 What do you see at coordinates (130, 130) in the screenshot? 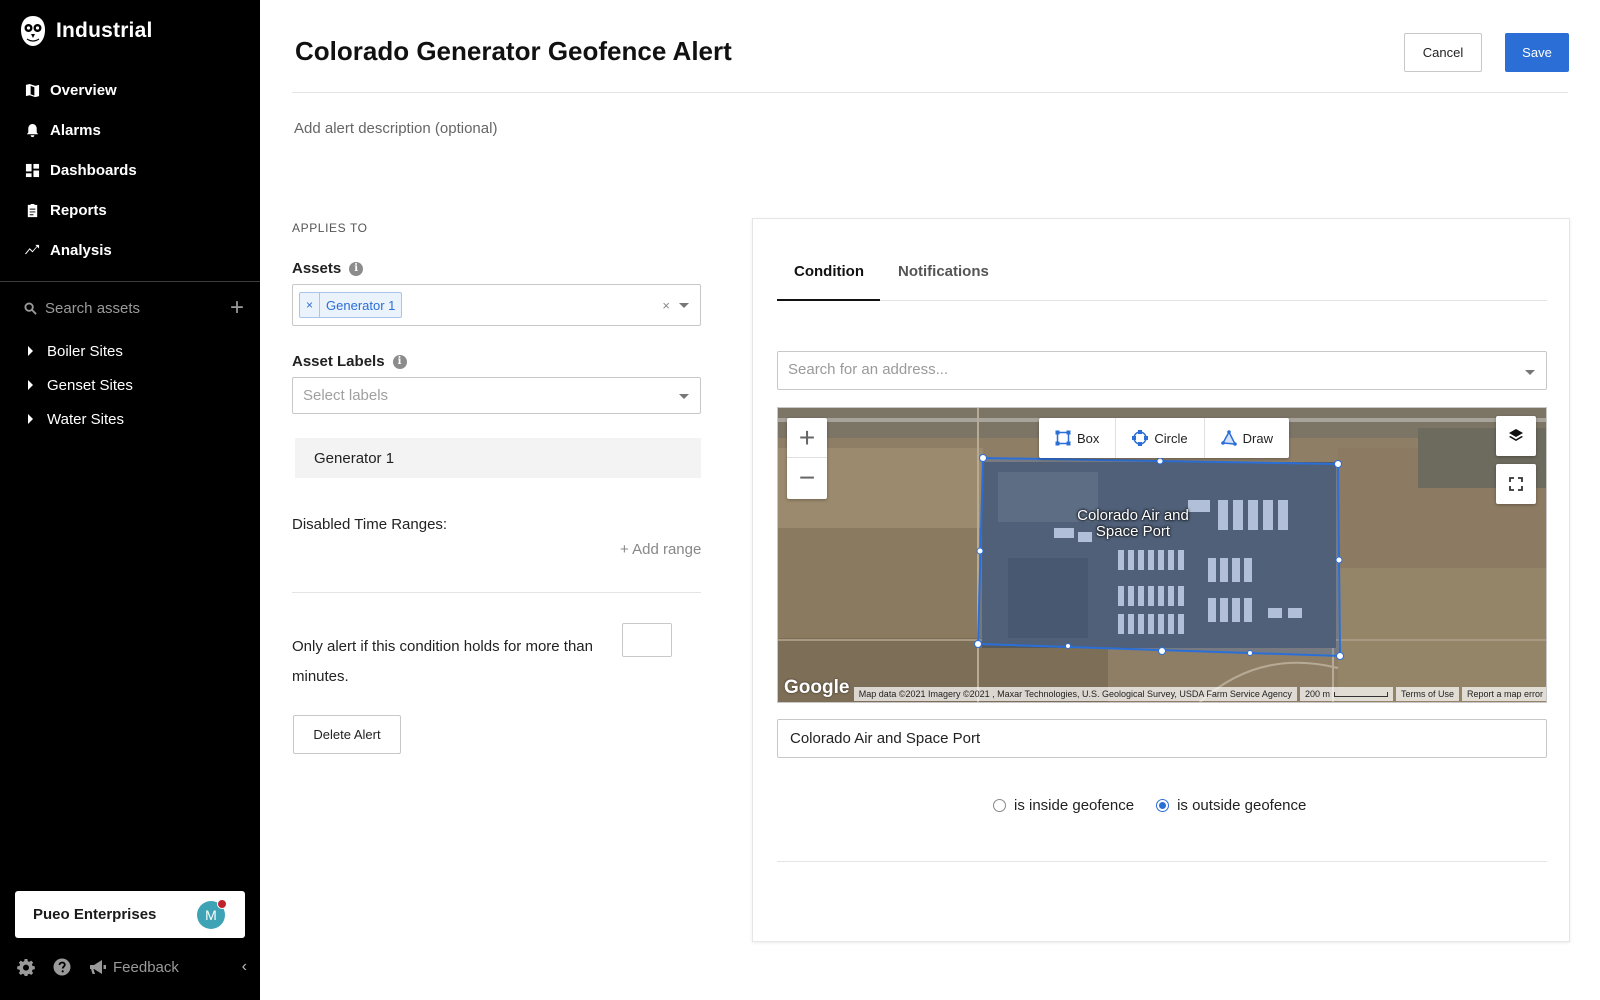
I see `nav-item-alarms: Alarms` at bounding box center [130, 130].